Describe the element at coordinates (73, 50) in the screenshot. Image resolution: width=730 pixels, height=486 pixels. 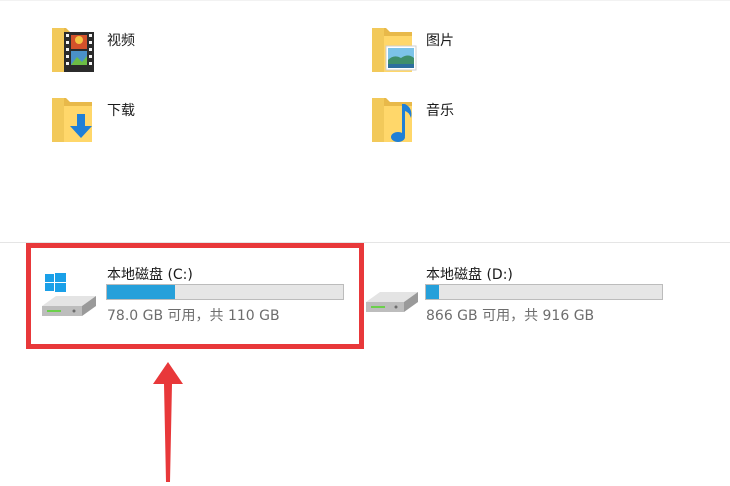
I see `video-folder-icon` at that location.